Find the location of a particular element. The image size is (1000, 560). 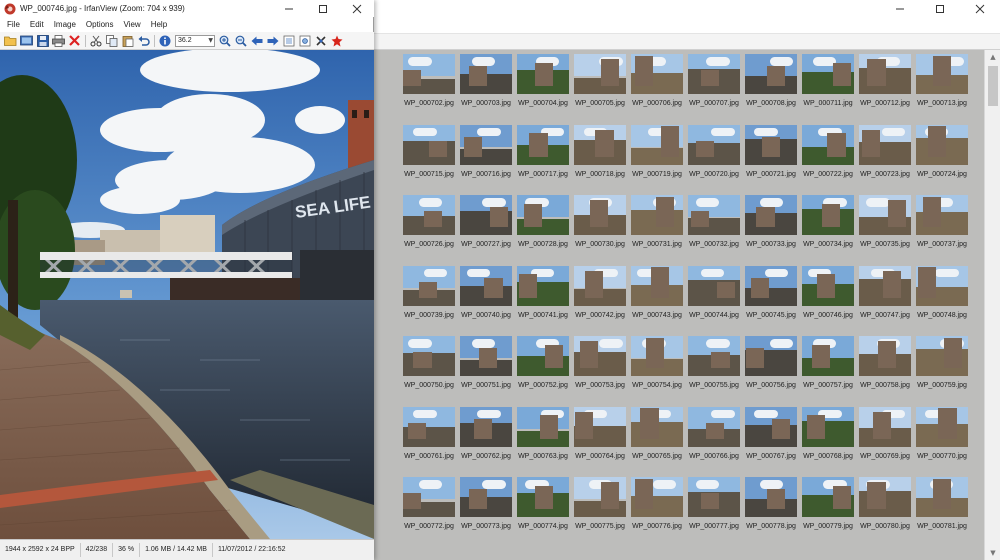

fit-page-button is located at coordinates (288, 41).